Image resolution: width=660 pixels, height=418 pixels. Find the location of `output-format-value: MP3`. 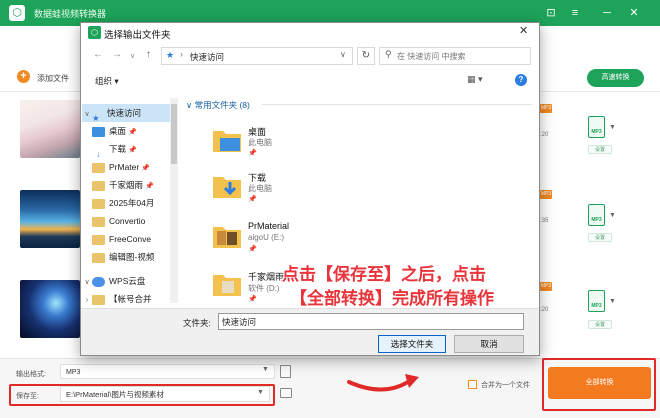

output-format-value: MP3 is located at coordinates (73, 372).